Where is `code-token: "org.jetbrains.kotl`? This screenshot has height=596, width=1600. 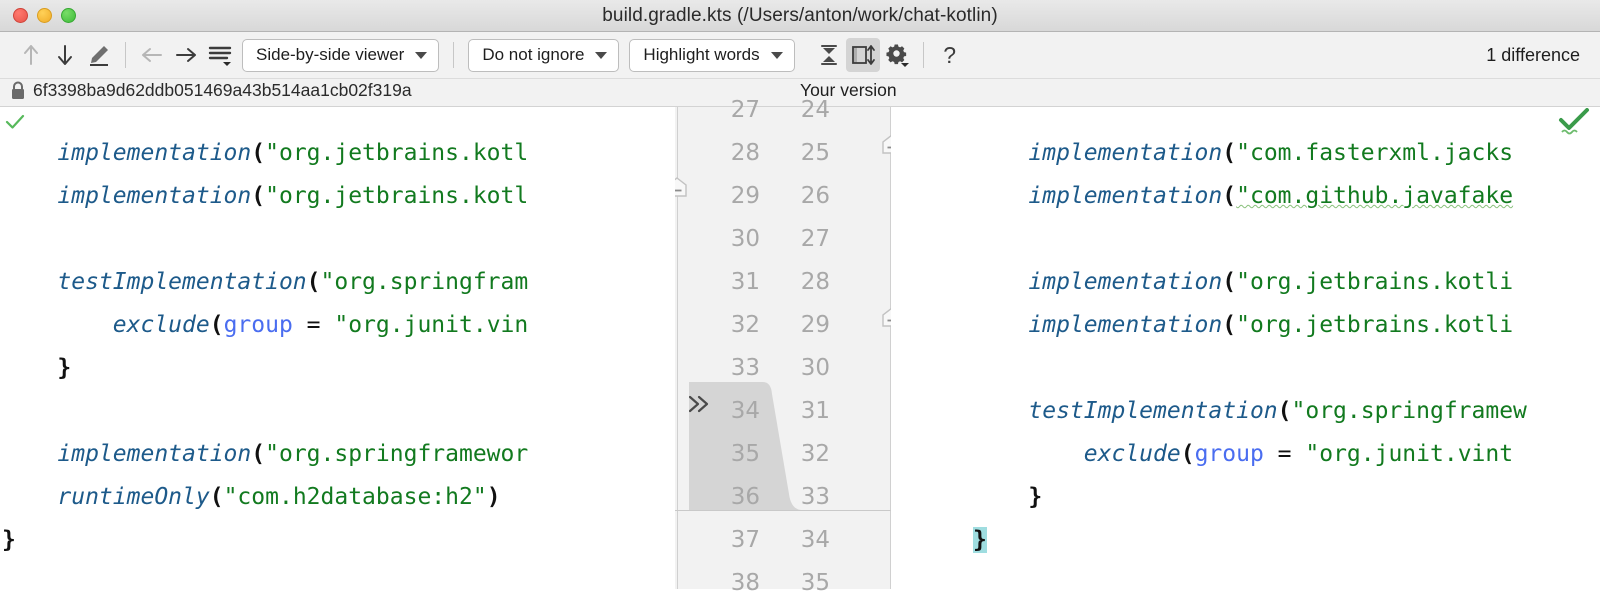
code-token: "org.jetbrains.kotl is located at coordinates (397, 196).